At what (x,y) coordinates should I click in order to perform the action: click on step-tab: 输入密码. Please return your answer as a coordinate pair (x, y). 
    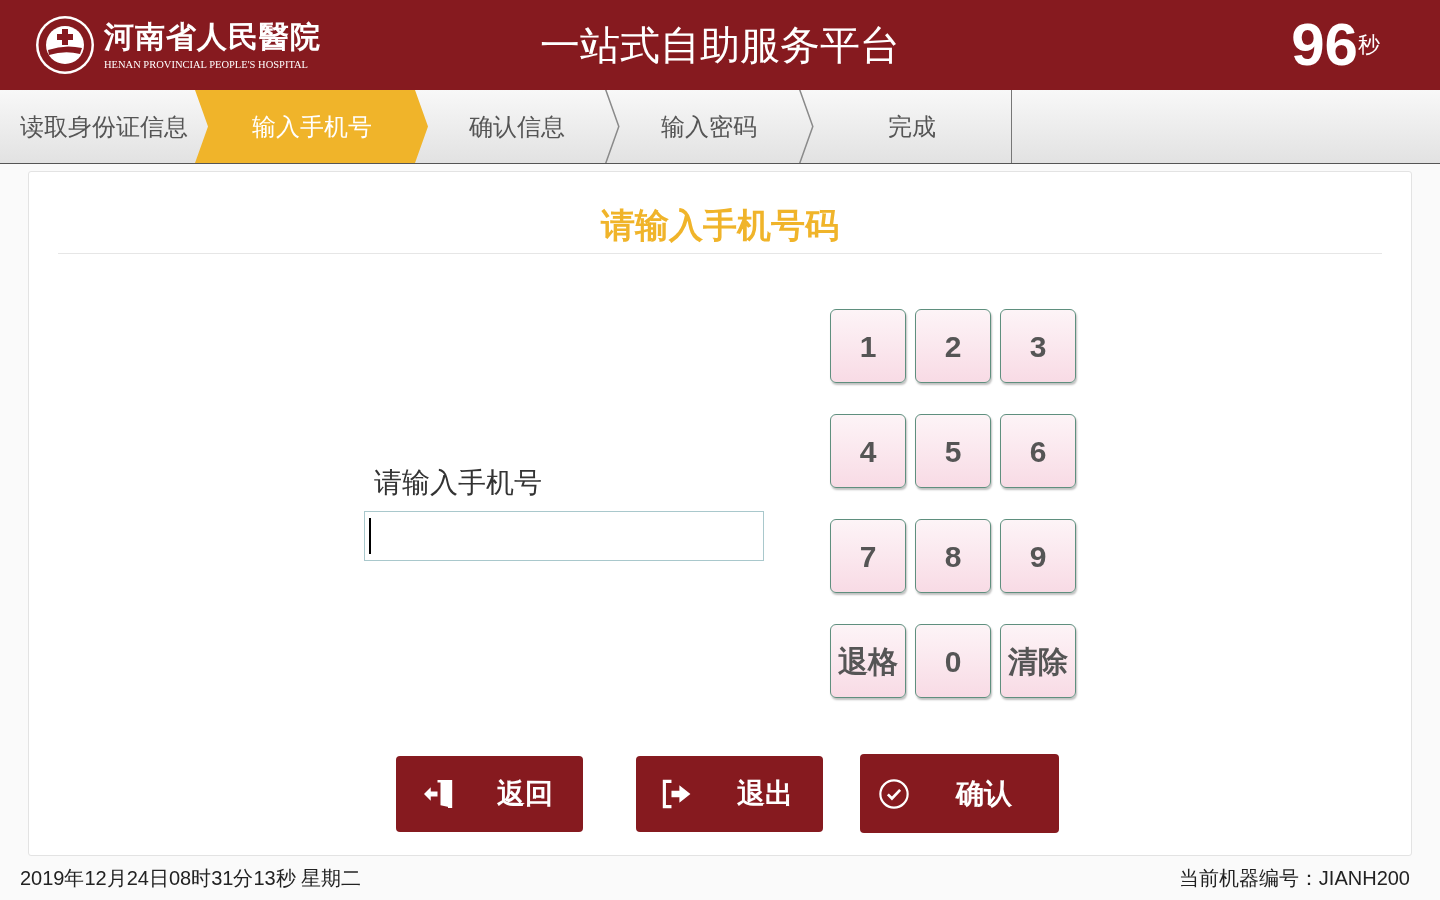
    Looking at the image, I should click on (702, 126).